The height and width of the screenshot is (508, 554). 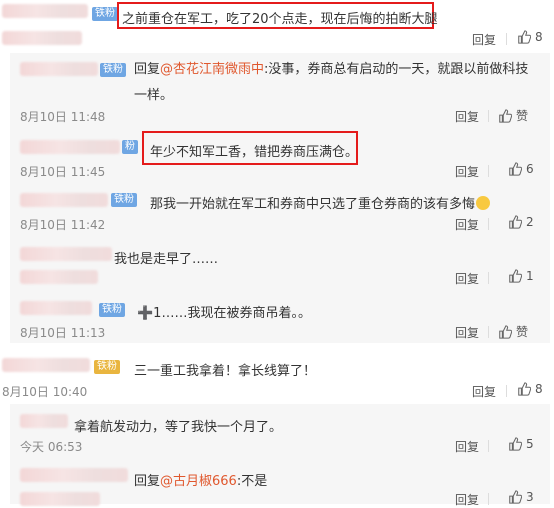 What do you see at coordinates (530, 222) in the screenshot?
I see `like-count: 2` at bounding box center [530, 222].